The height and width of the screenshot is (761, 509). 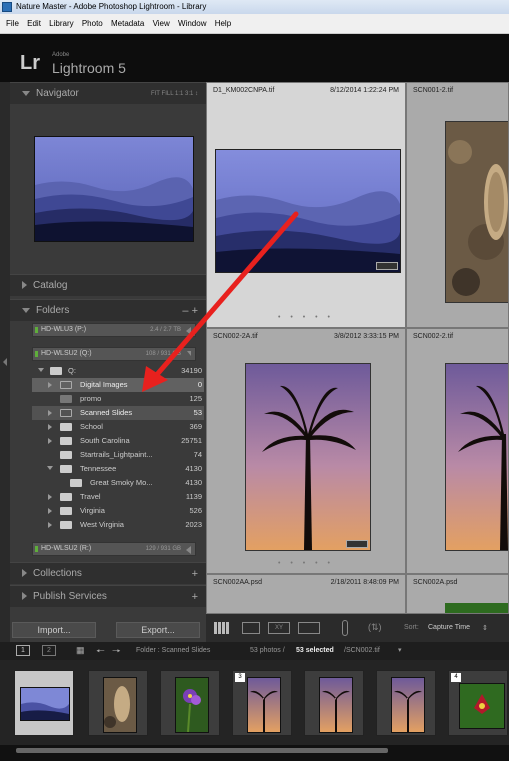 What do you see at coordinates (49, 650) in the screenshot?
I see `second-screen-button: 2` at bounding box center [49, 650].